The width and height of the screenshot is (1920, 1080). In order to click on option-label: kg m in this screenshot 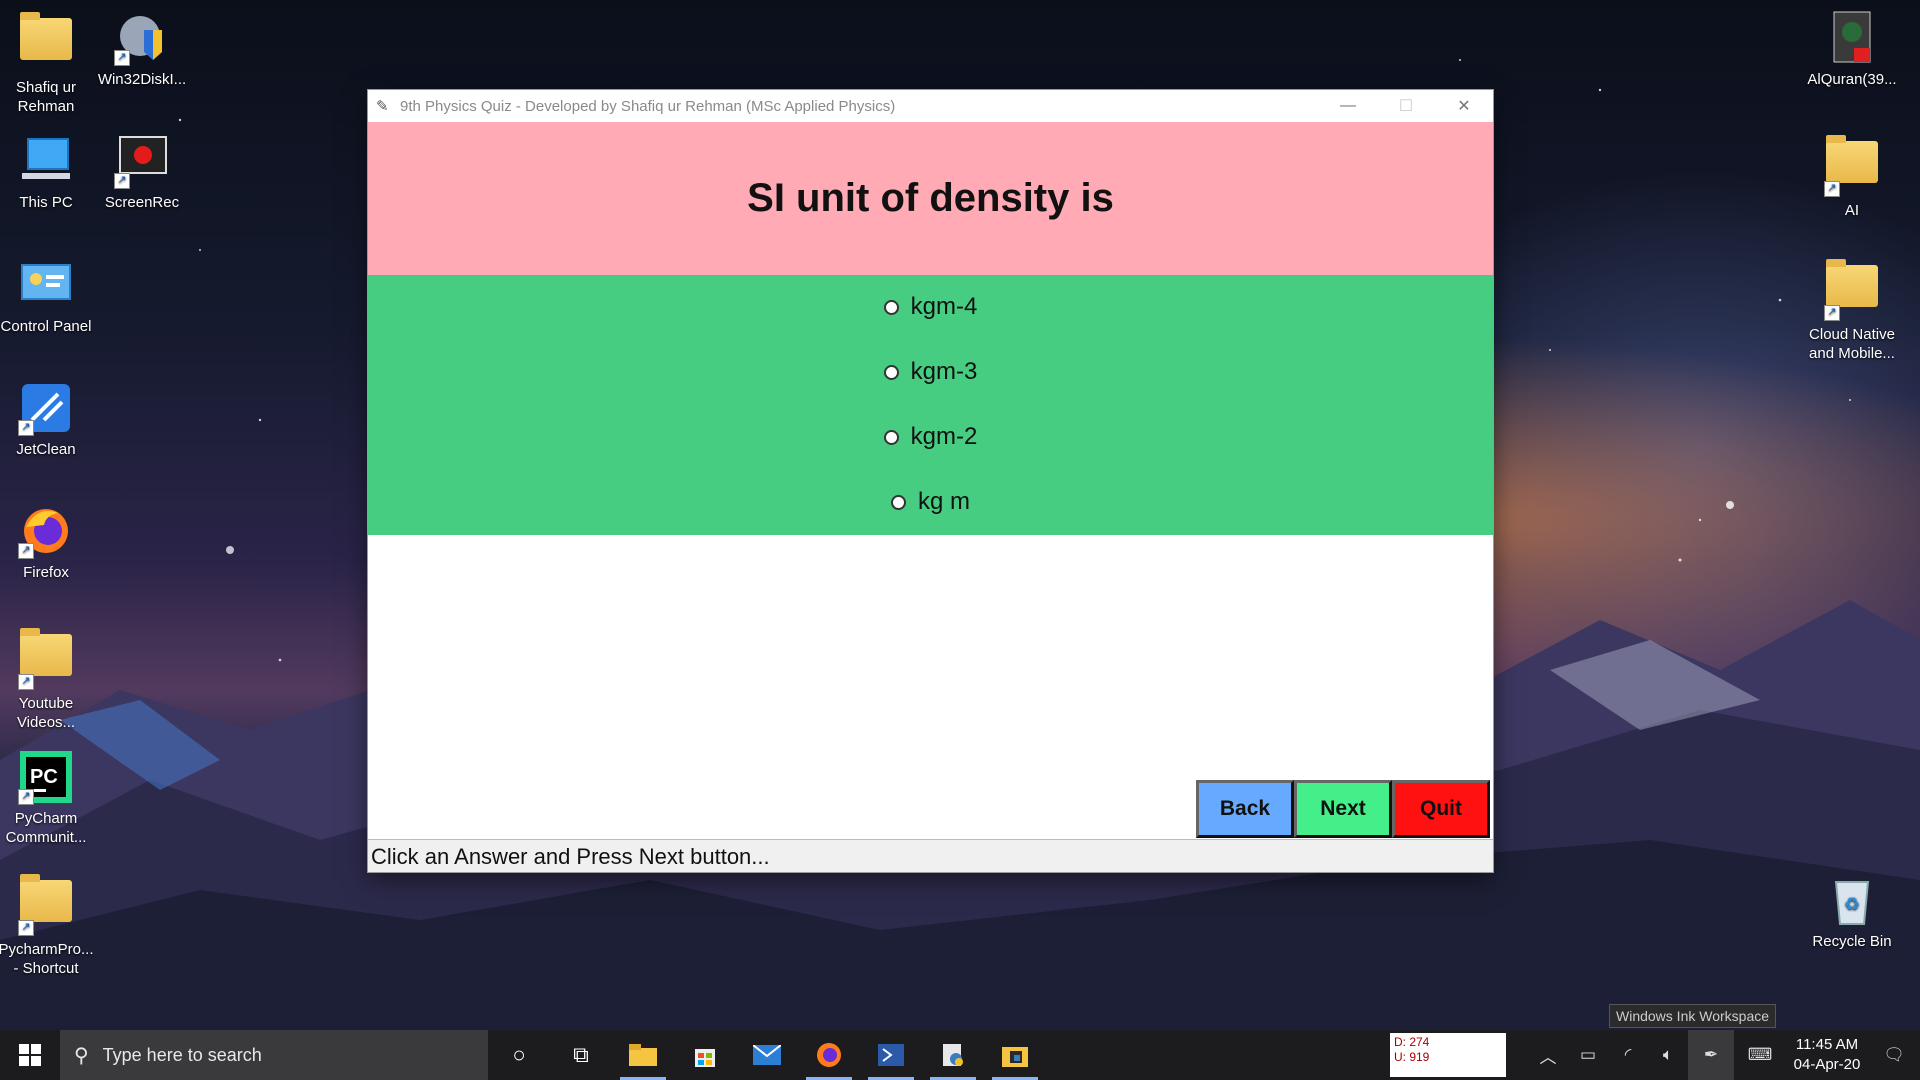, I will do `click(943, 501)`.